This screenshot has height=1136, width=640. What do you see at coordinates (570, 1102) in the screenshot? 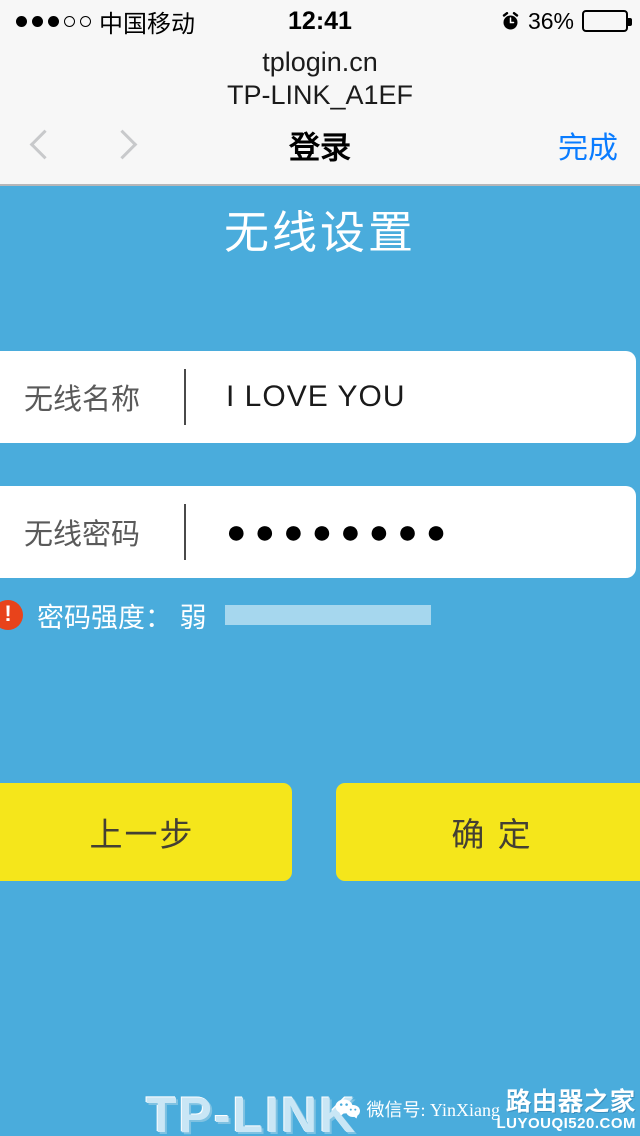
I see `site-name-cn: 路由器之家` at bounding box center [570, 1102].